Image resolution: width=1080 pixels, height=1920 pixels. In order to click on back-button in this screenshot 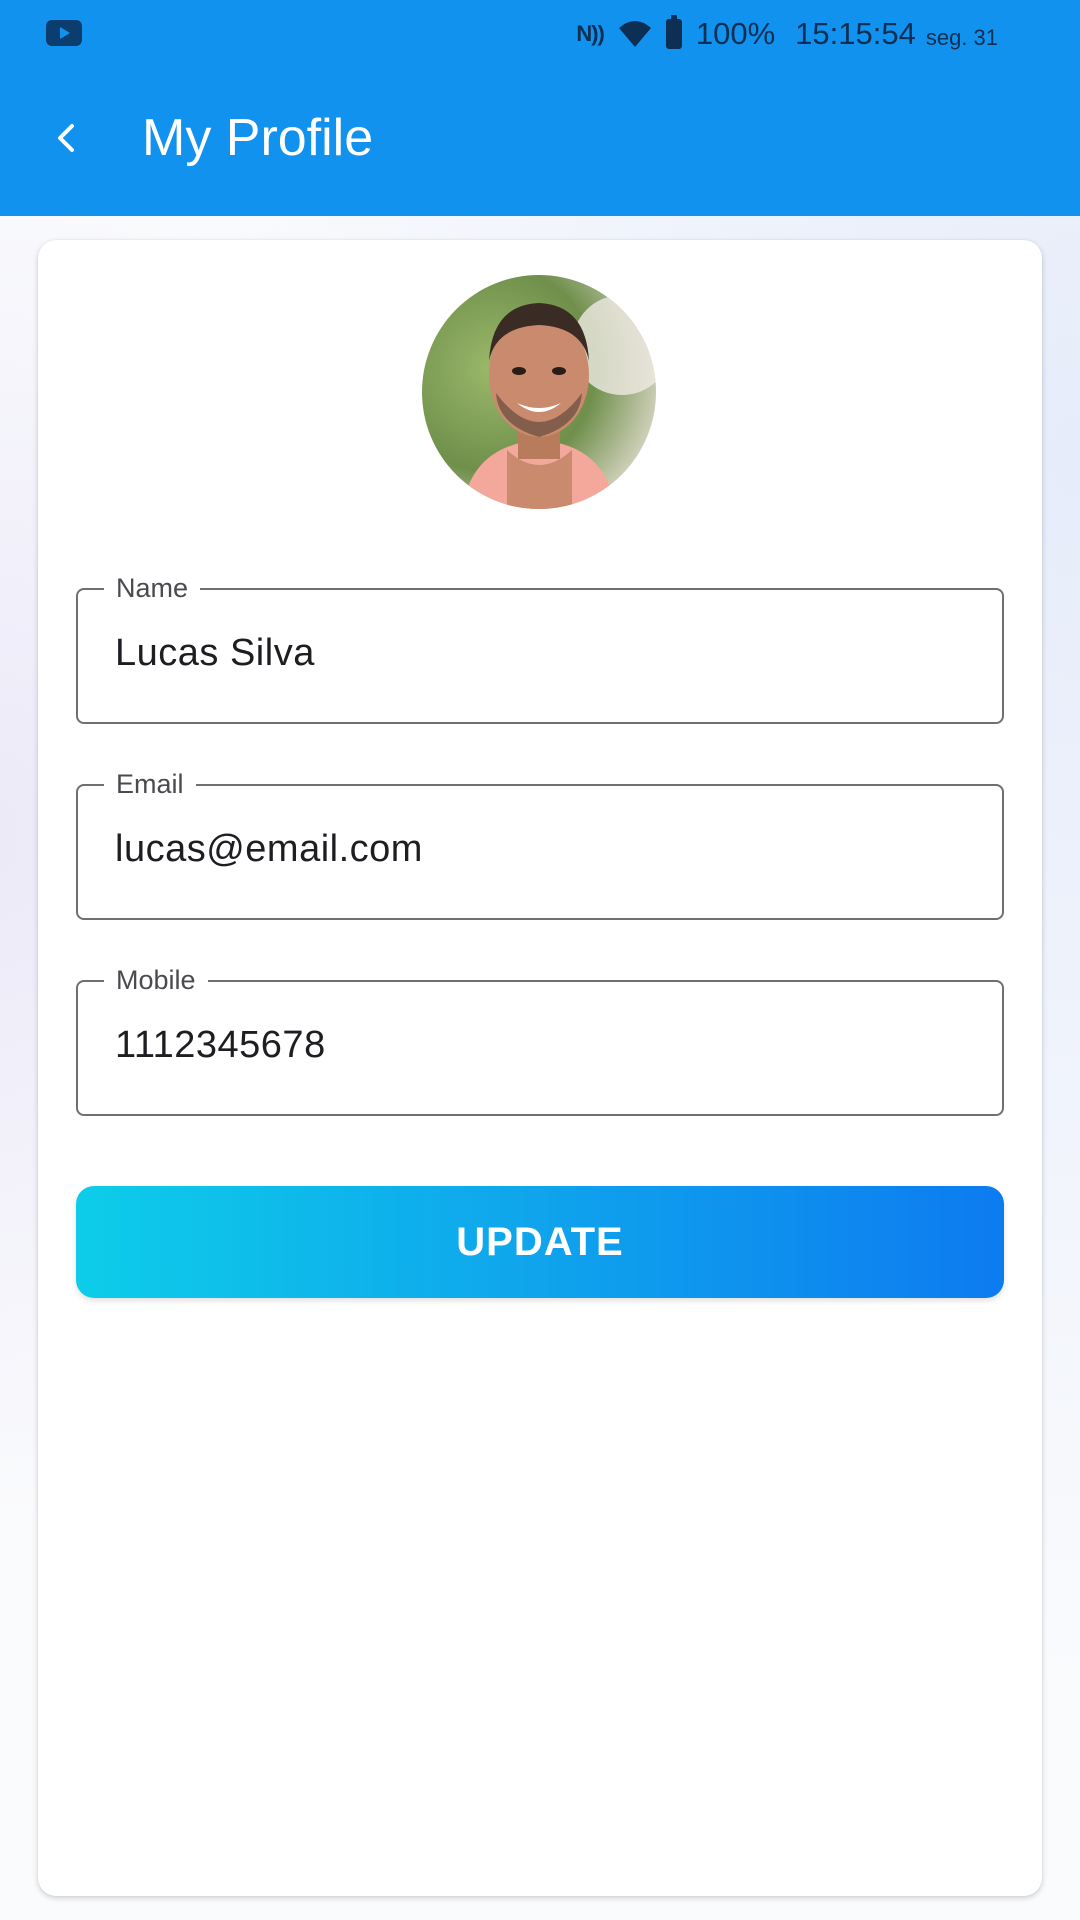, I will do `click(66, 138)`.